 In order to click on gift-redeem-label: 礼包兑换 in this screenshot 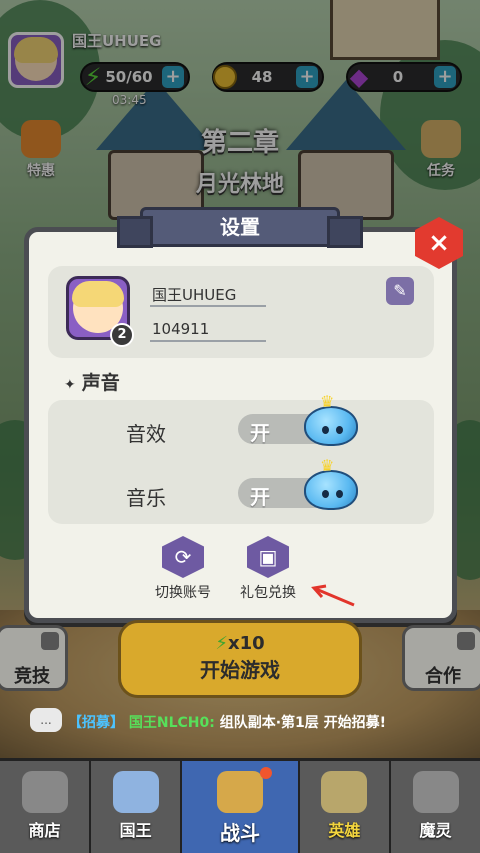, I will do `click(268, 593)`.